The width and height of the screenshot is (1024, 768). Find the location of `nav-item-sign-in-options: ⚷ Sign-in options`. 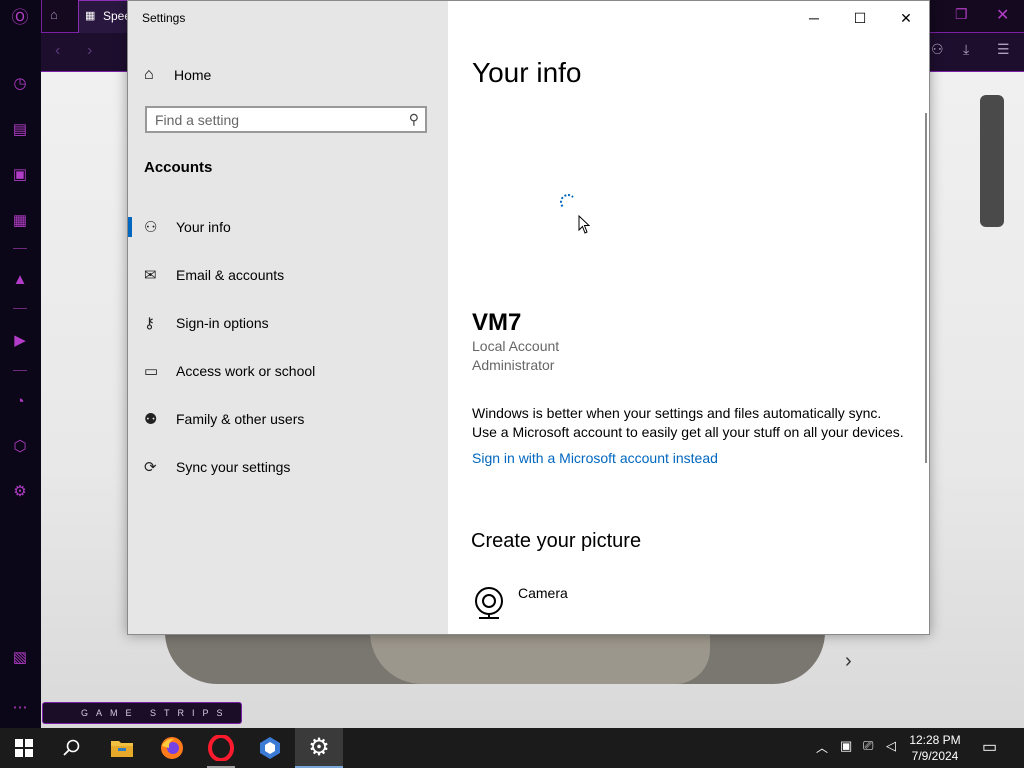

nav-item-sign-in-options: ⚷ Sign-in options is located at coordinates (288, 323).